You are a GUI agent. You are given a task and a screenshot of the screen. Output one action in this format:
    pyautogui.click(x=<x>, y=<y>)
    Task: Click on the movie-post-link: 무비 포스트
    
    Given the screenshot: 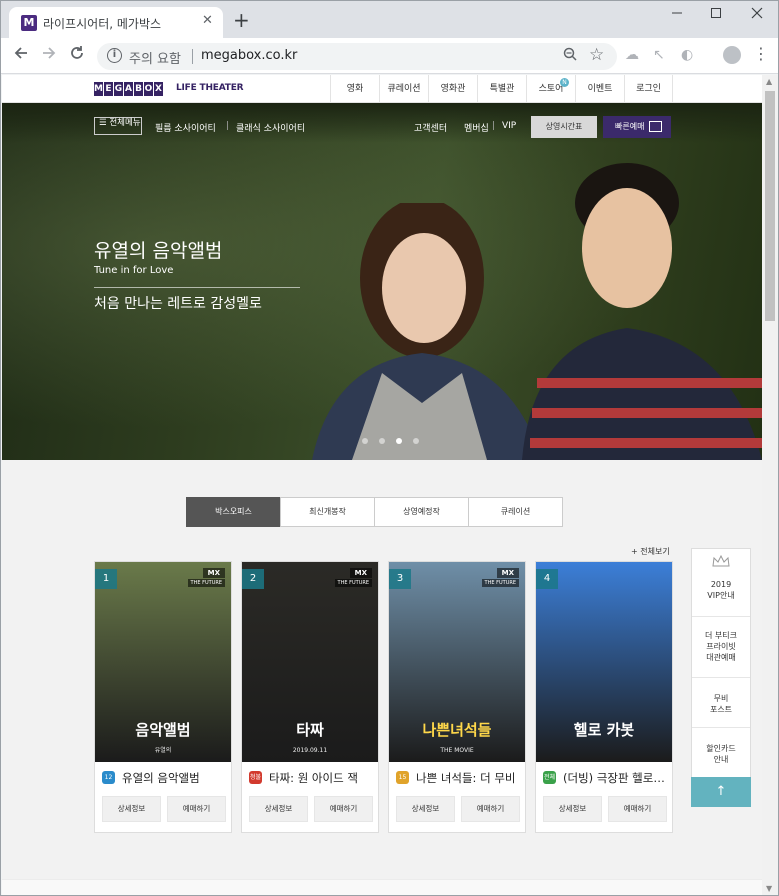 What is the action you would take?
    pyautogui.click(x=721, y=704)
    